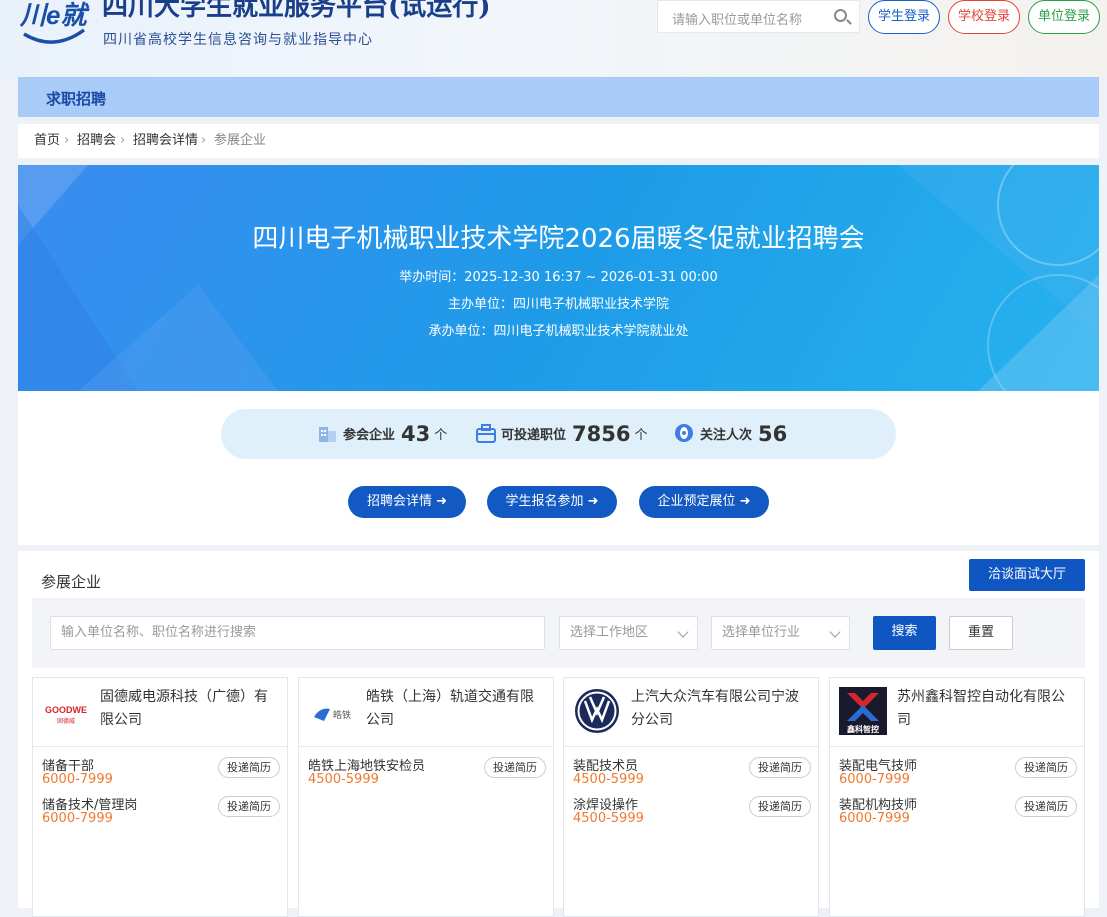 Image resolution: width=1107 pixels, height=917 pixels. I want to click on stat-companies-unit: 个, so click(441, 435).